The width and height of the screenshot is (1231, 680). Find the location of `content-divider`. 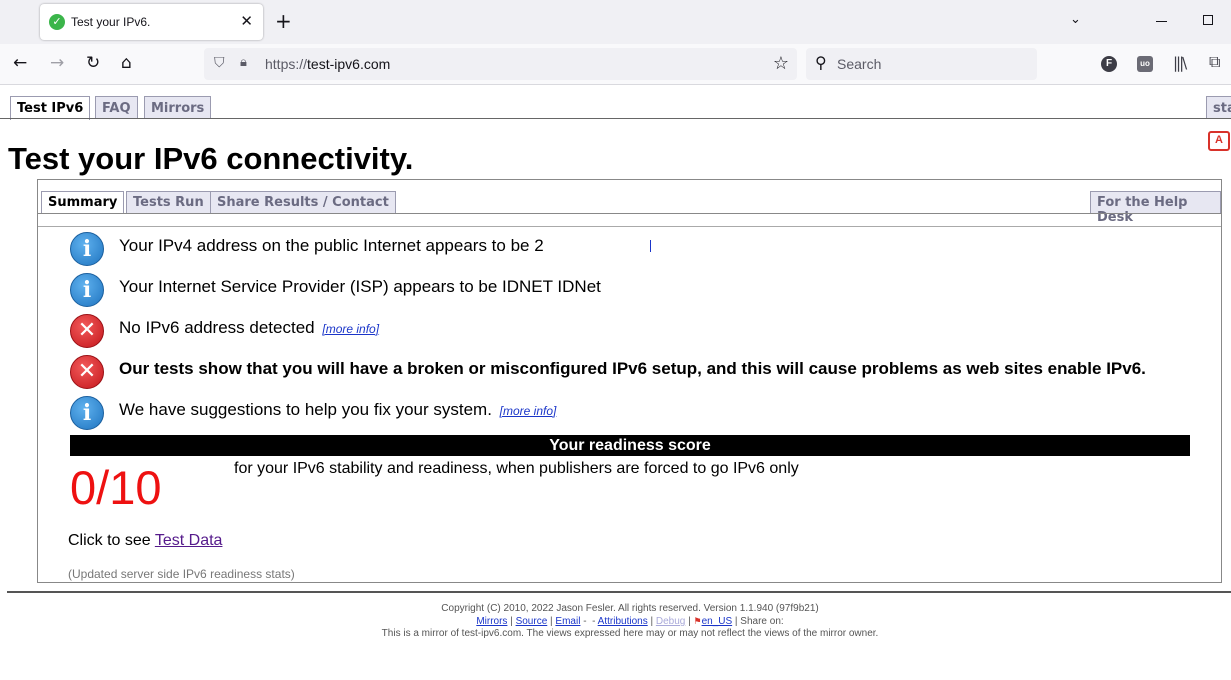

content-divider is located at coordinates (629, 226).